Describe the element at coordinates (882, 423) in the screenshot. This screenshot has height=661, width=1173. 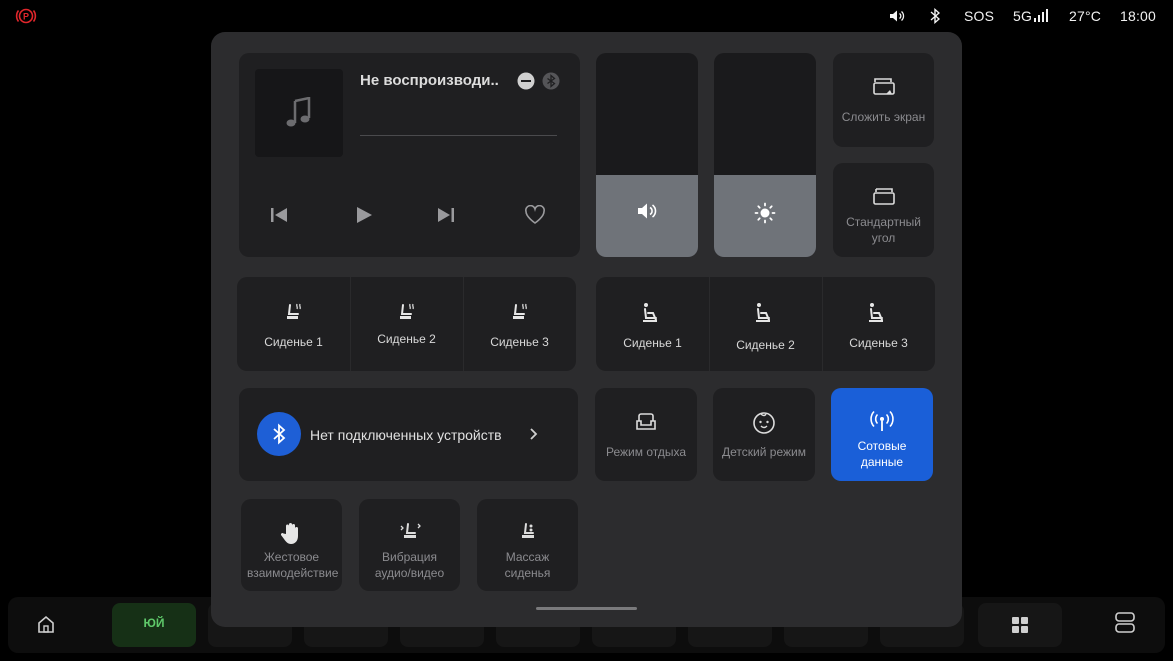
I see `antenna-icon` at that location.